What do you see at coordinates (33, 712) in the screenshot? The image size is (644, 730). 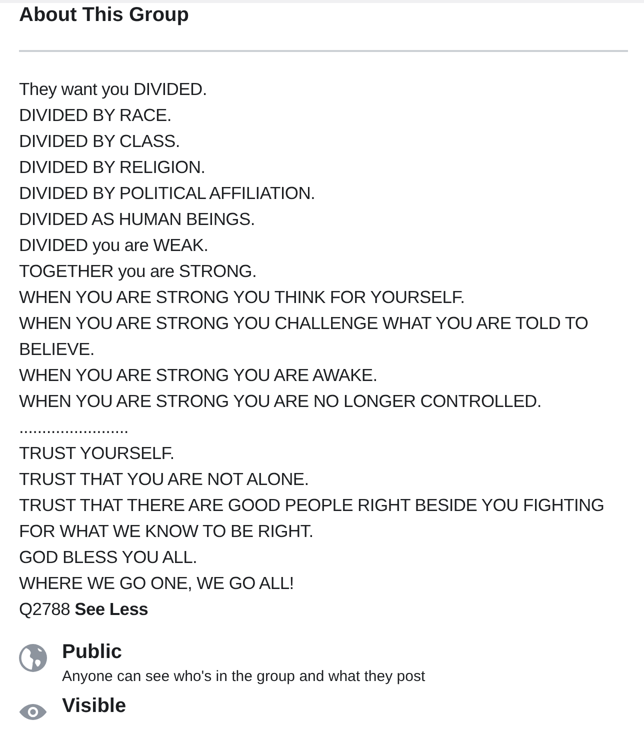 I see `eye-icon` at bounding box center [33, 712].